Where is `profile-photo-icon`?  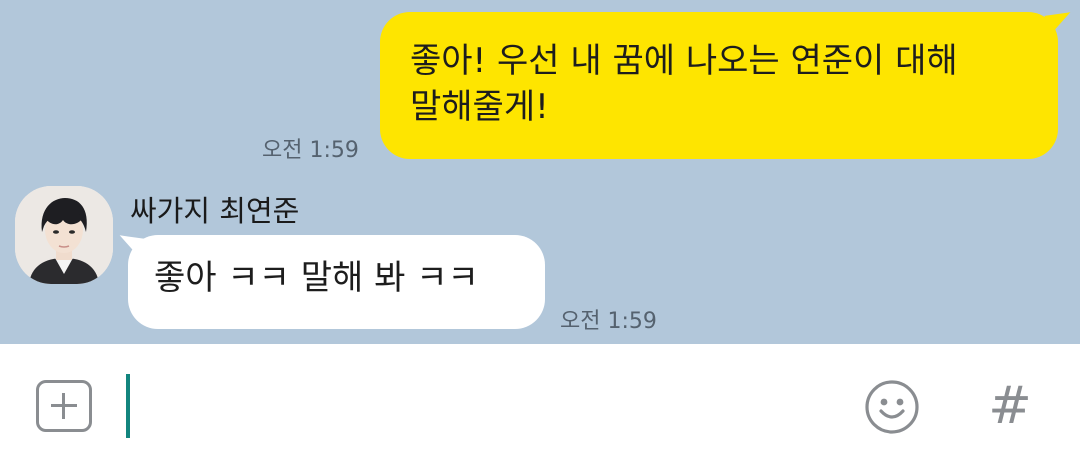
profile-photo-icon is located at coordinates (64, 235).